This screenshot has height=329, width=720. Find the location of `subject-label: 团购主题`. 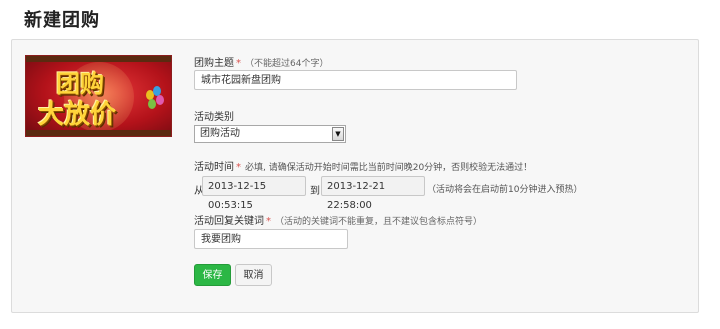

subject-label: 团购主题 is located at coordinates (214, 63).